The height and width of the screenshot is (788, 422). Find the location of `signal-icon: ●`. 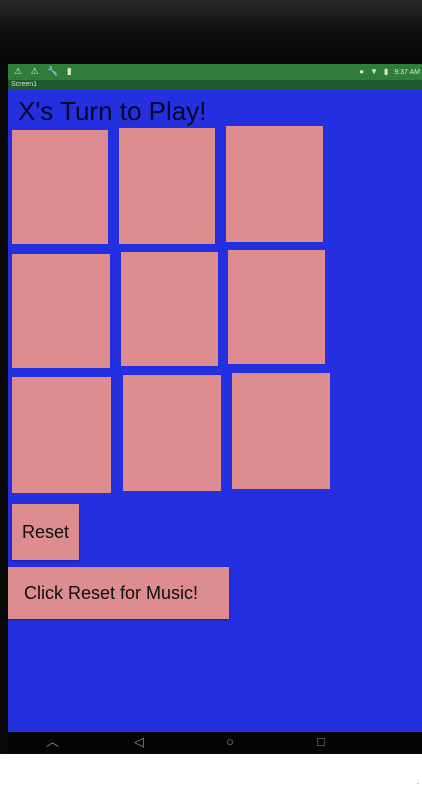

signal-icon: ● is located at coordinates (362, 71).